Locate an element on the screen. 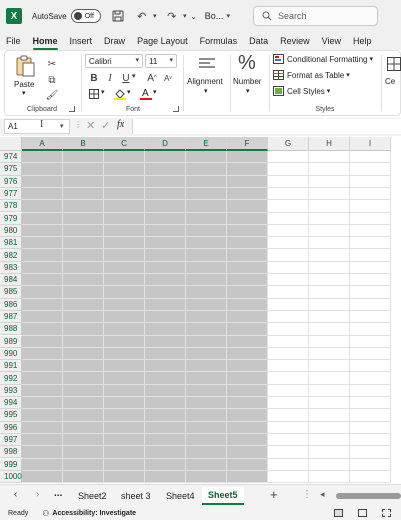 This screenshot has width=401, height=520. insert-function-button: fx is located at coordinates (120, 124).